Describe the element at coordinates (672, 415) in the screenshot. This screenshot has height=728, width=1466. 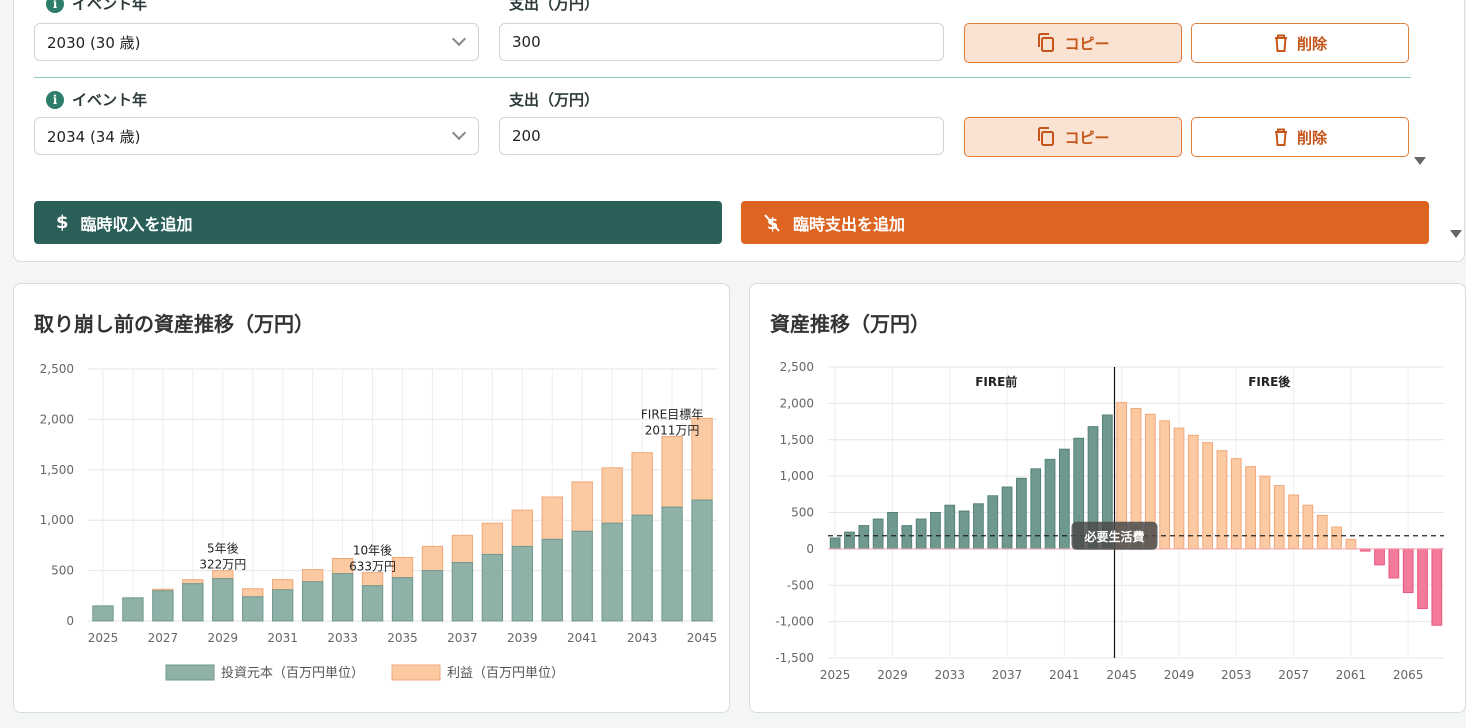
I see `annotation-label: FIRE目標年` at that location.